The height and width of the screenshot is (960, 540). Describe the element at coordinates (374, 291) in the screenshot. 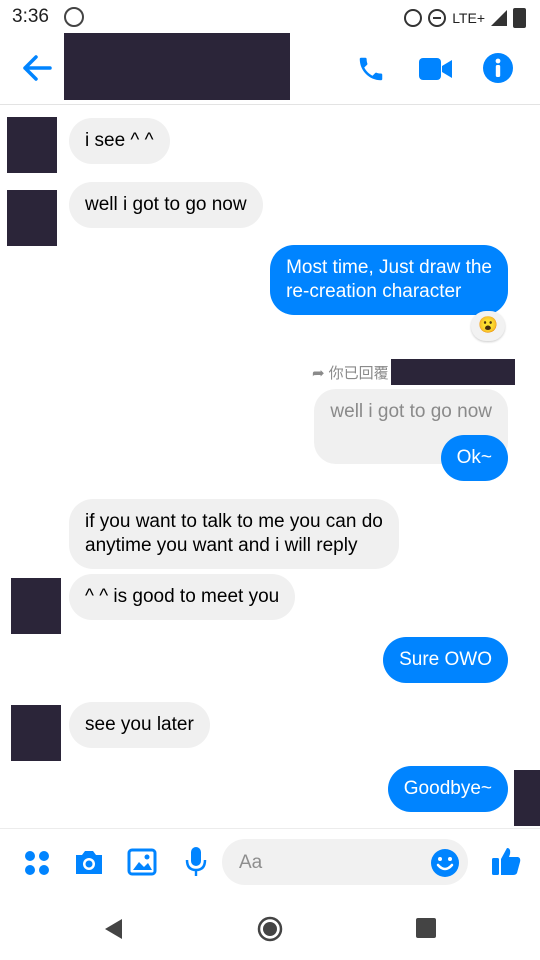

I see `message-line: re-creation character` at that location.